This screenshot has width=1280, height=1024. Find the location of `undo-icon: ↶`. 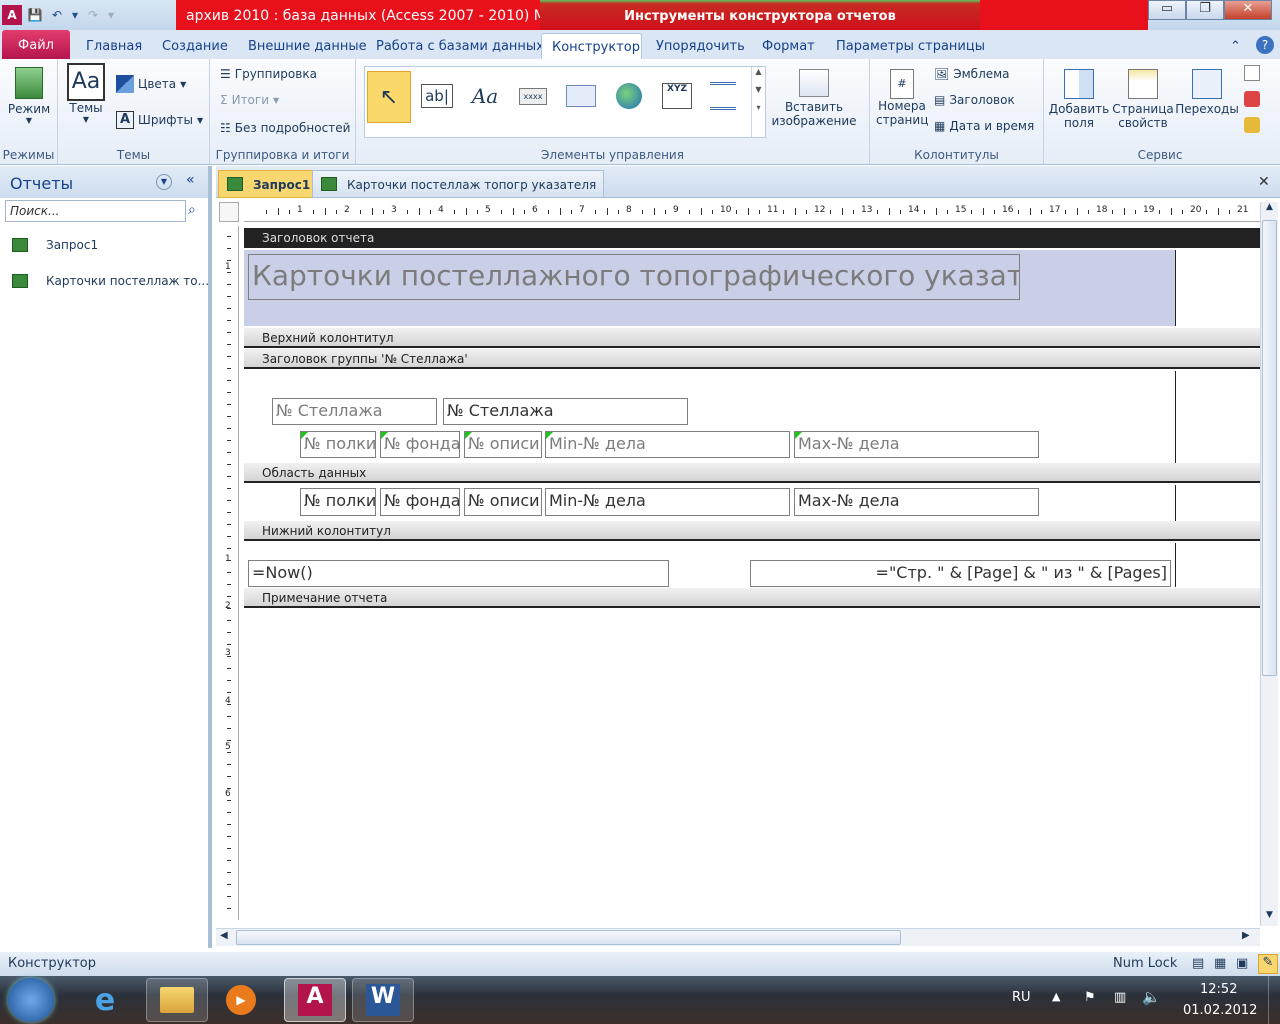

undo-icon: ↶ is located at coordinates (57, 15).